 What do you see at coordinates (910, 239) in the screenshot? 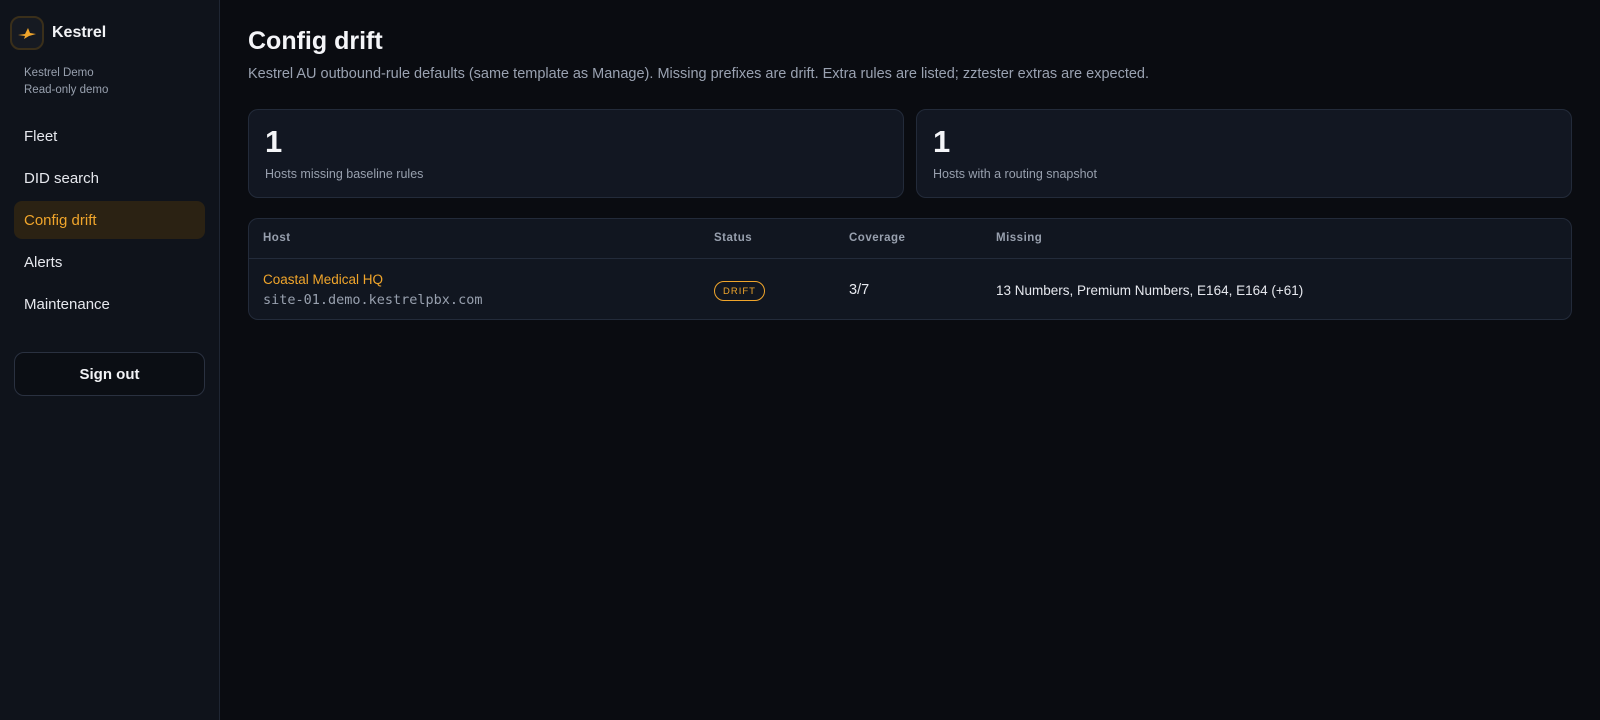
I see `table-header: Host Status Coverage Missing` at bounding box center [910, 239].